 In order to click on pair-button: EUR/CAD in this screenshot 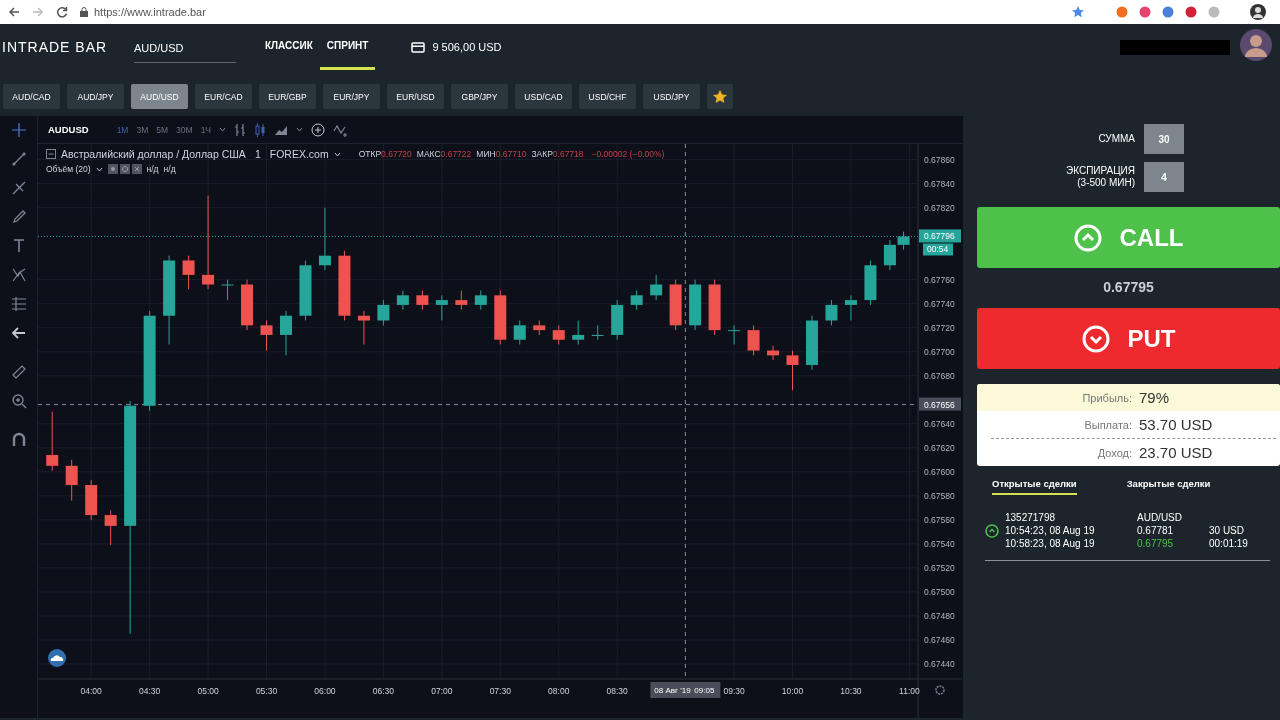, I will do `click(223, 96)`.